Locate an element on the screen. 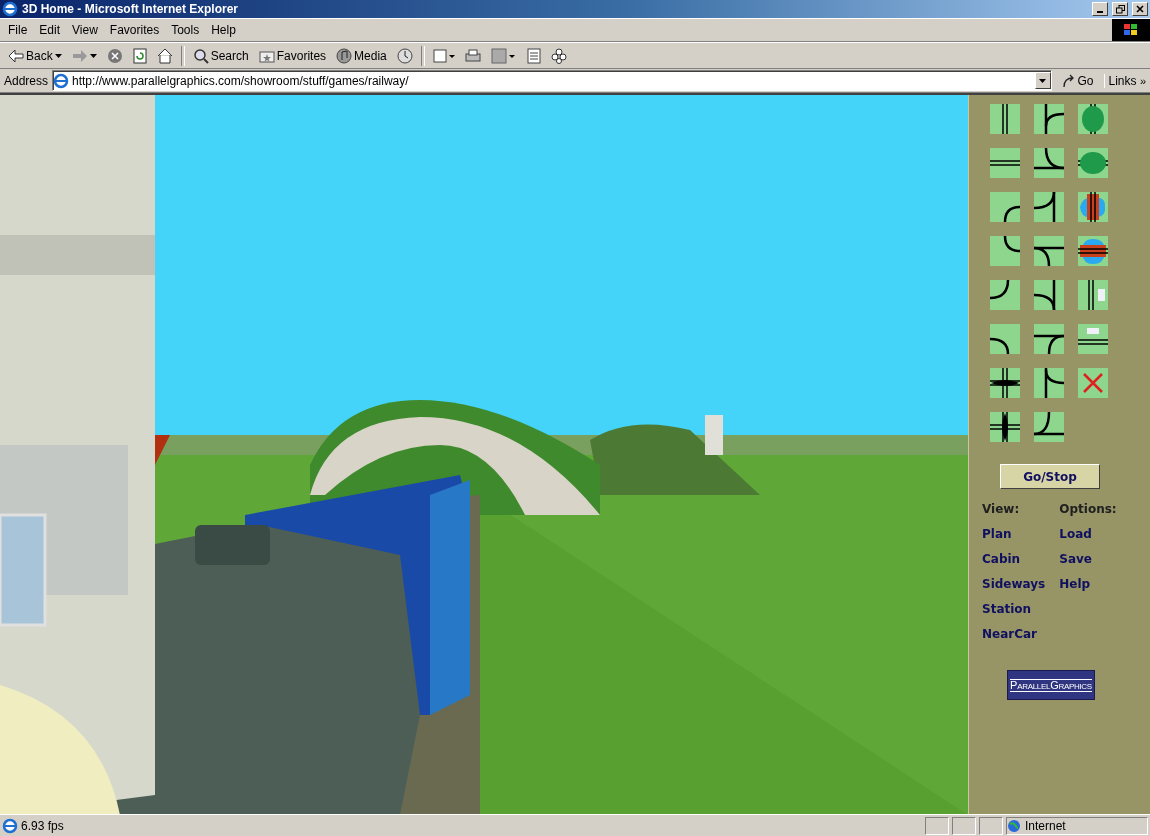  go-arrow-icon is located at coordinates (1068, 80).